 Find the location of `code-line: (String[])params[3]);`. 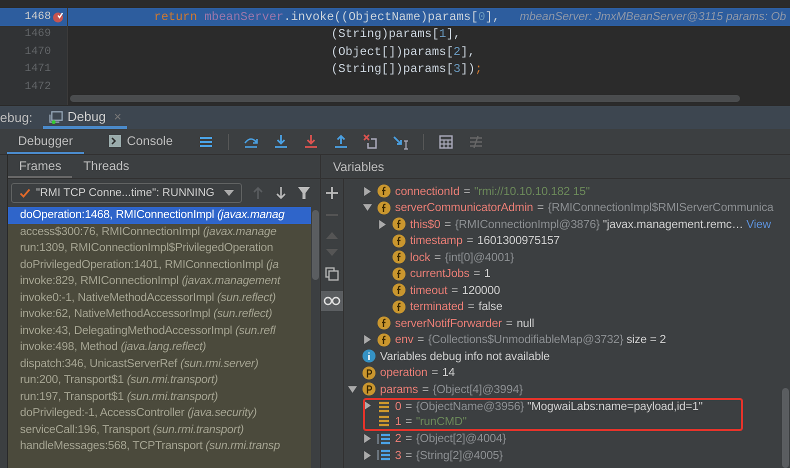

code-line: (String[])params[3]); is located at coordinates (406, 69).